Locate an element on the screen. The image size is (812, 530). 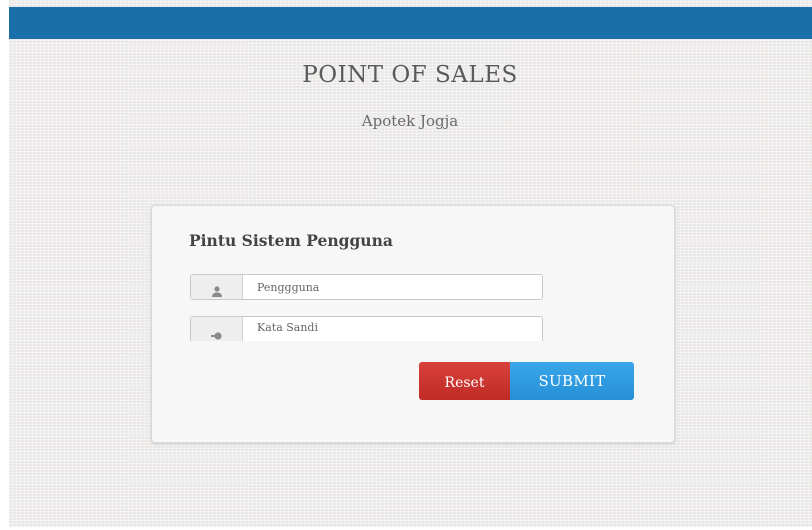
user-icon is located at coordinates (216, 291).